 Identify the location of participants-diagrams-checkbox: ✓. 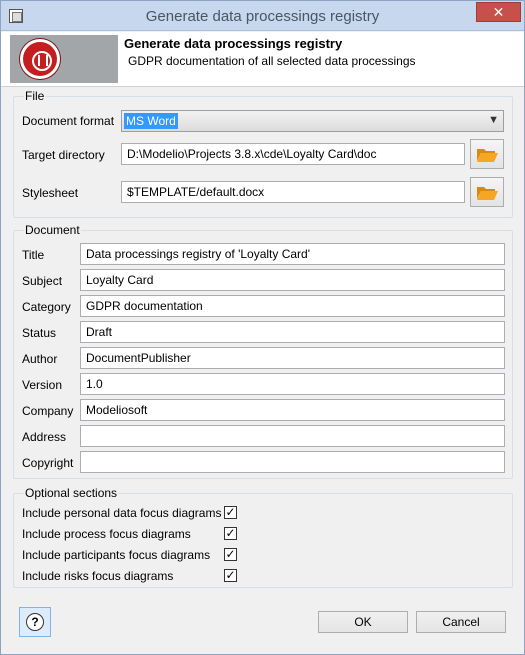
(230, 554).